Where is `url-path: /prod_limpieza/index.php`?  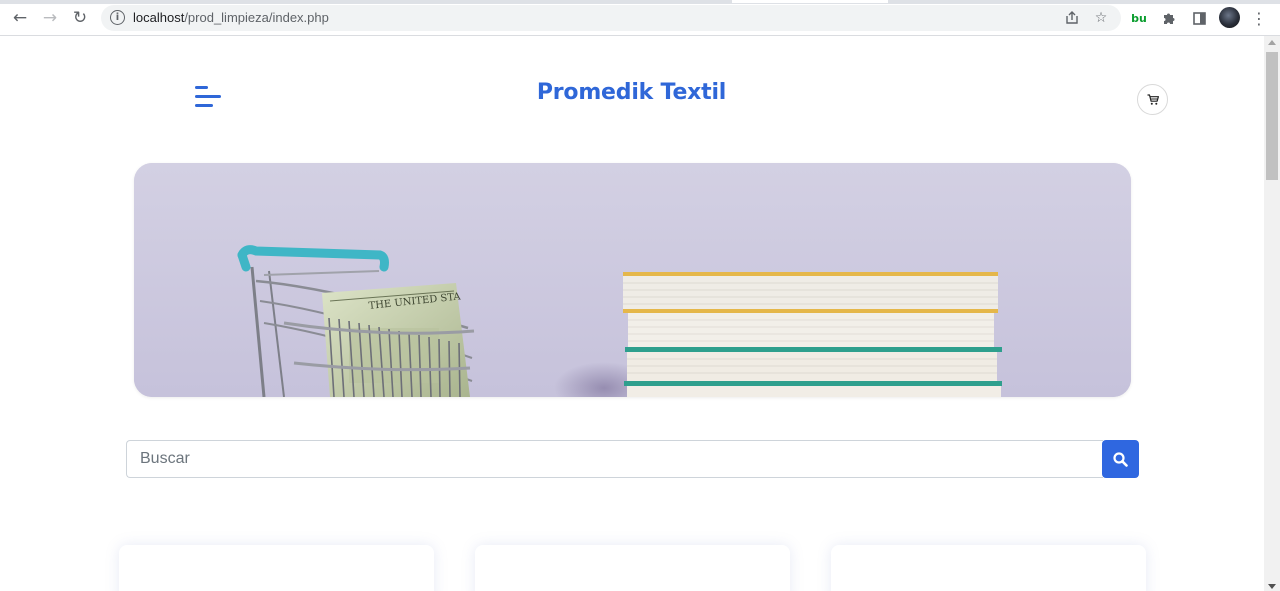 url-path: /prod_limpieza/index.php is located at coordinates (256, 17).